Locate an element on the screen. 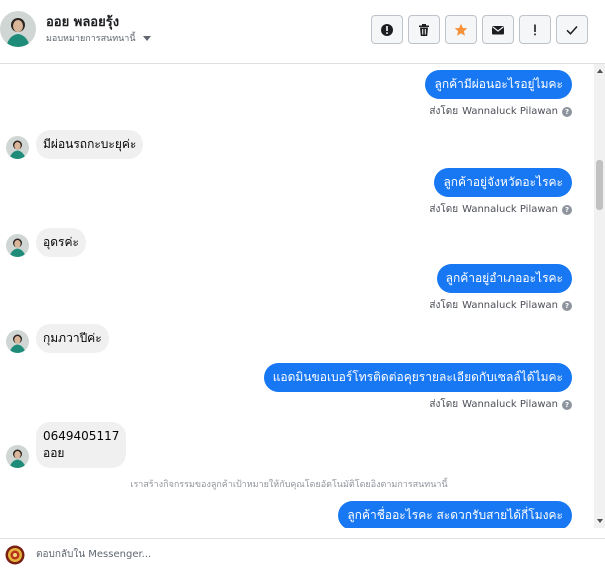 This screenshot has width=605, height=568. check-icon is located at coordinates (572, 30).